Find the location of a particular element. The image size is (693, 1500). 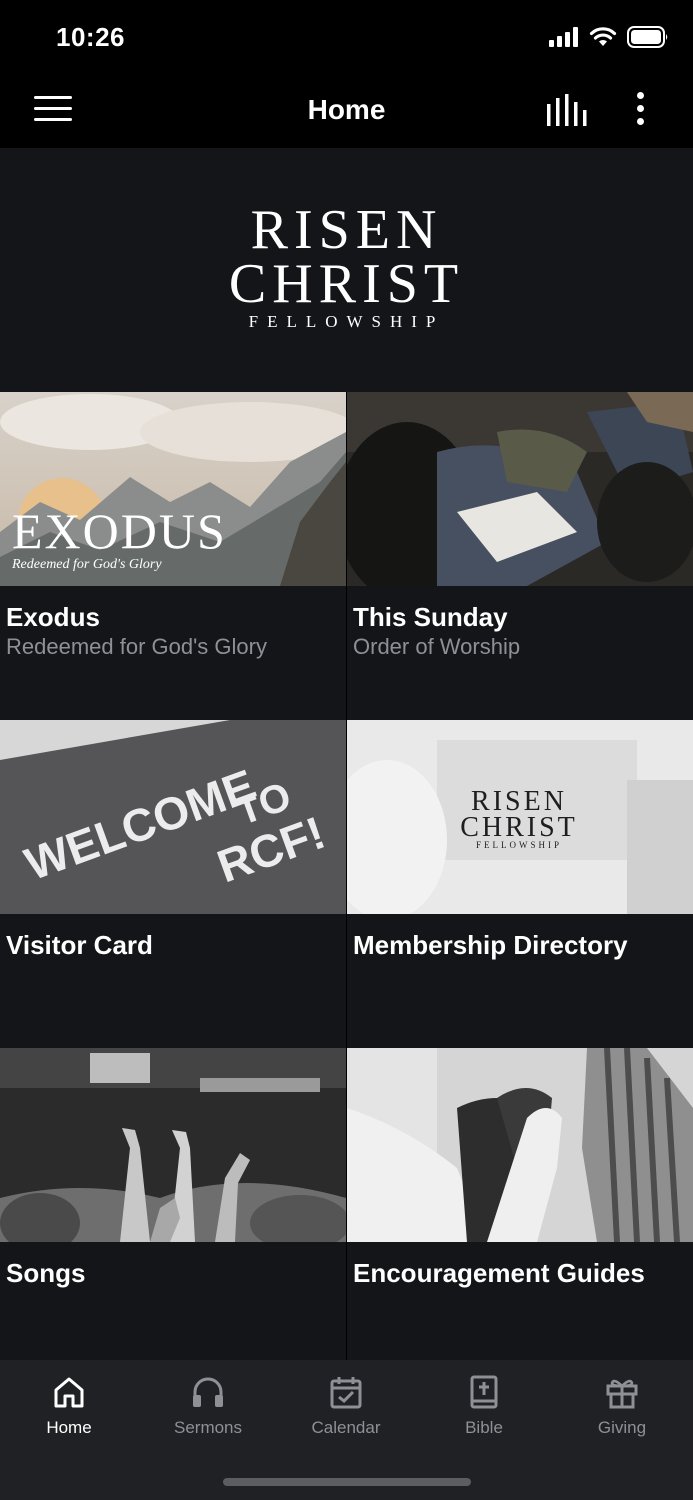

bible-icon is located at coordinates (484, 1392).